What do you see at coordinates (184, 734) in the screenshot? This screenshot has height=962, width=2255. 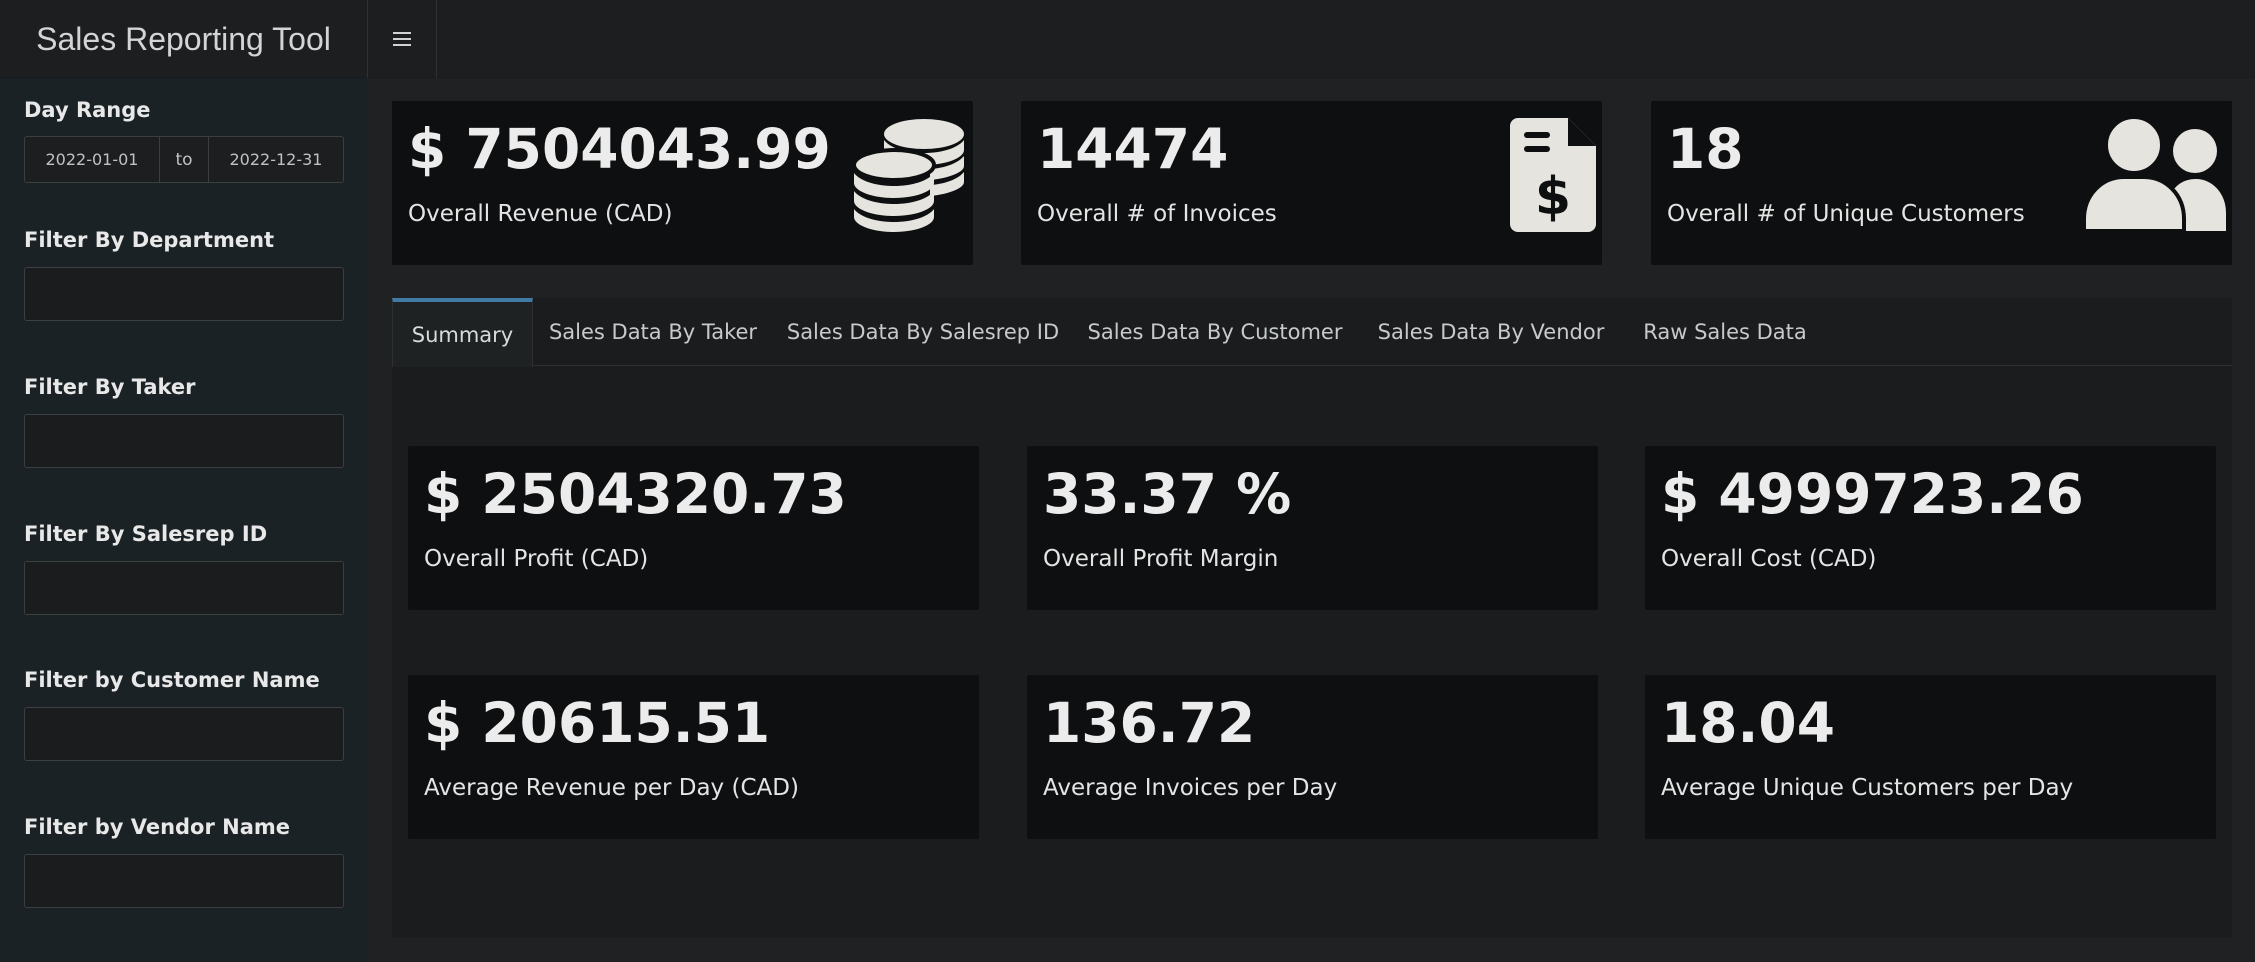 I see `filter-customer-select` at bounding box center [184, 734].